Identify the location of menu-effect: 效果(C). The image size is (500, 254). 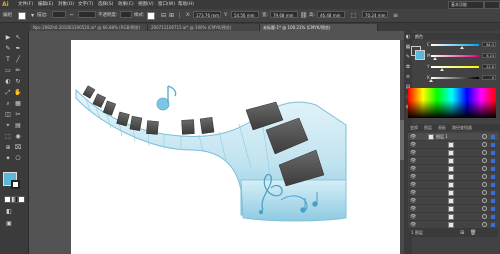
(126, 4).